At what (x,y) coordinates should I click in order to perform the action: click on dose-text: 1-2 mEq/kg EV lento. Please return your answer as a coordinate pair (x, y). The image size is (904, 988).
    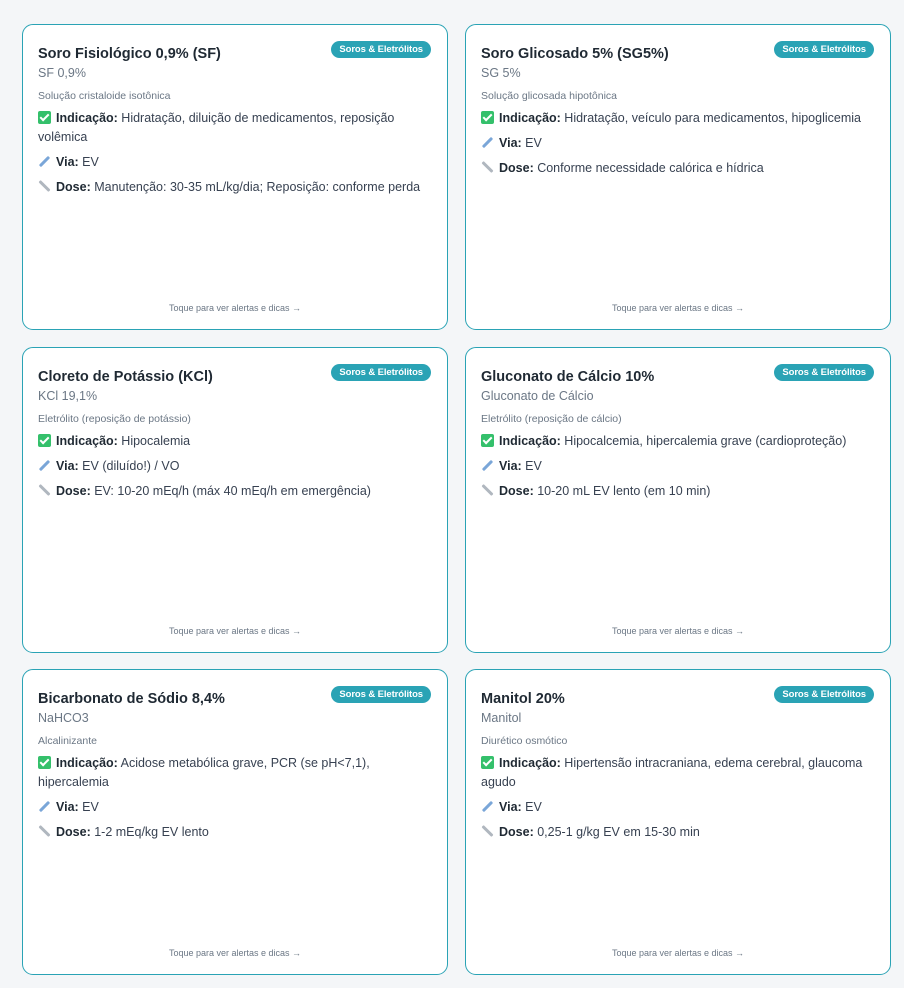
    Looking at the image, I should click on (149, 832).